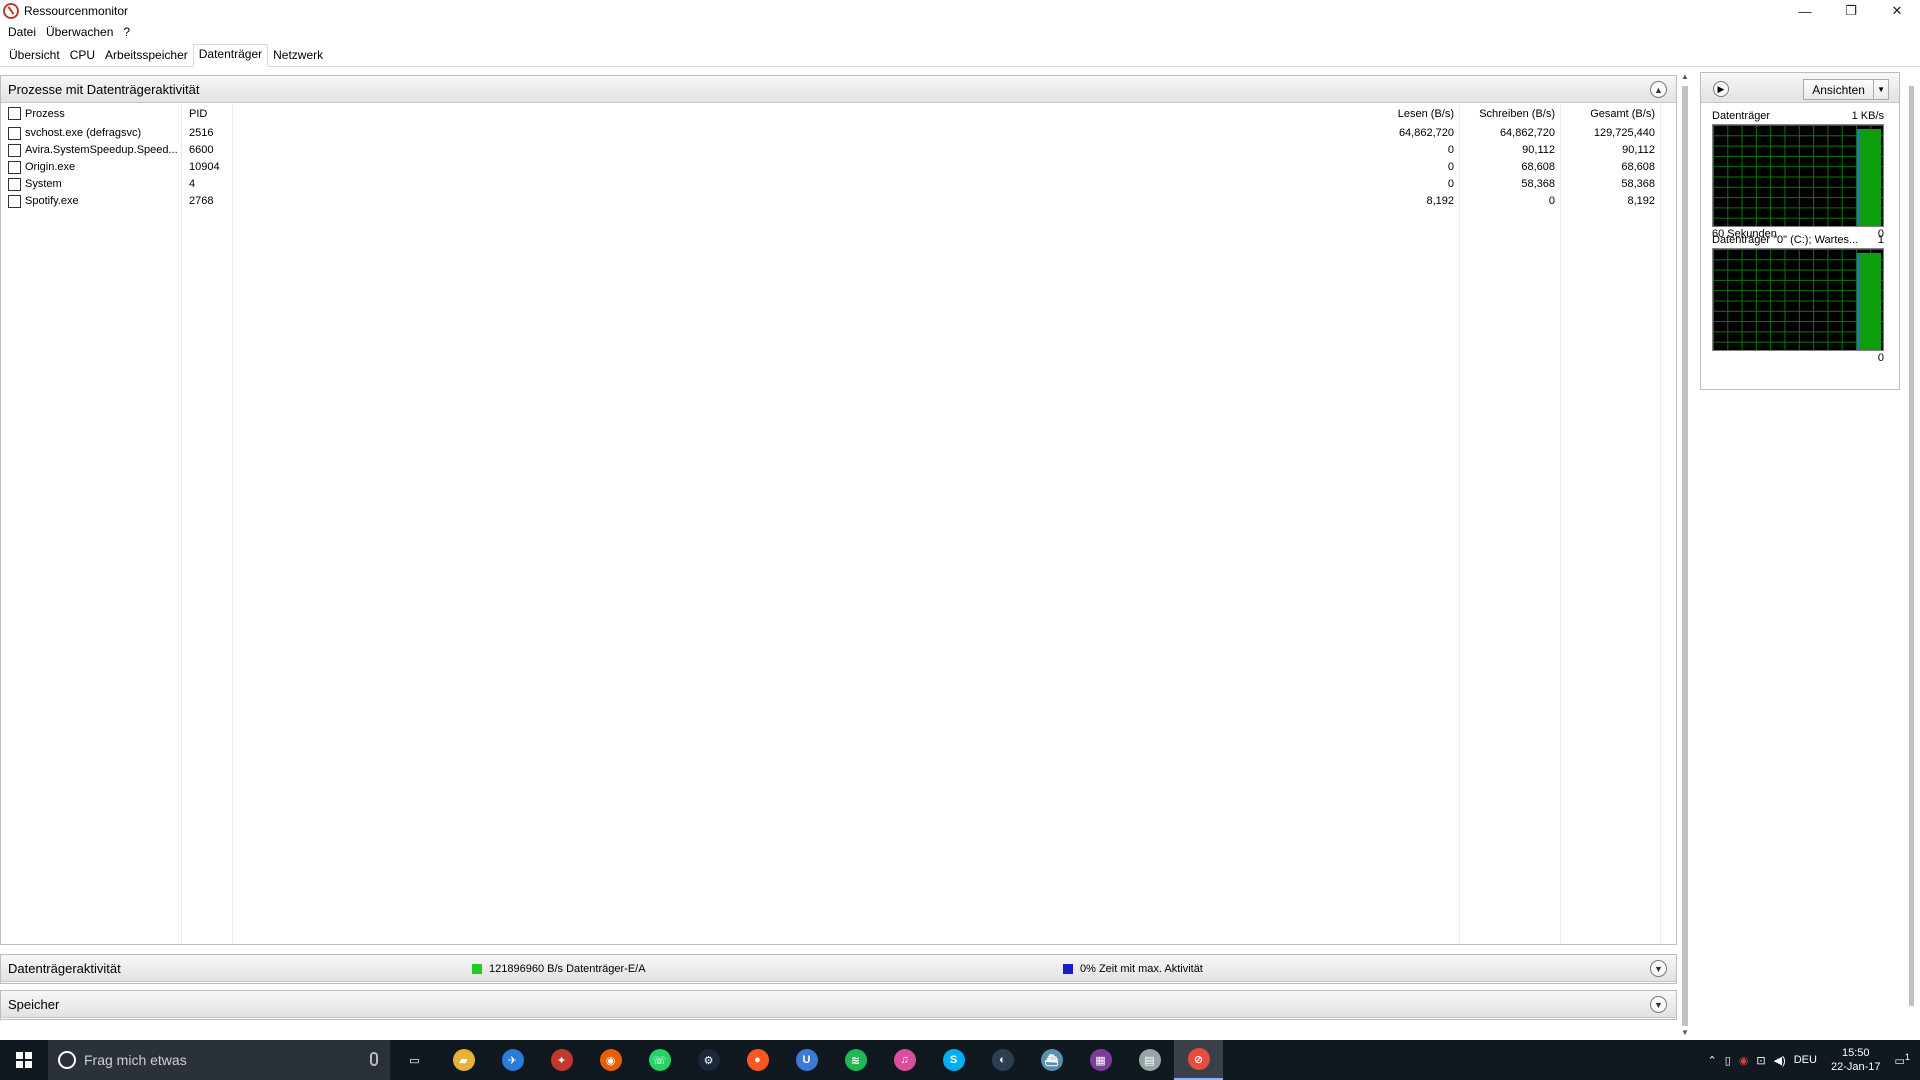 This screenshot has height=1080, width=1920. What do you see at coordinates (1897, 11) in the screenshot?
I see `close-button: ✕` at bounding box center [1897, 11].